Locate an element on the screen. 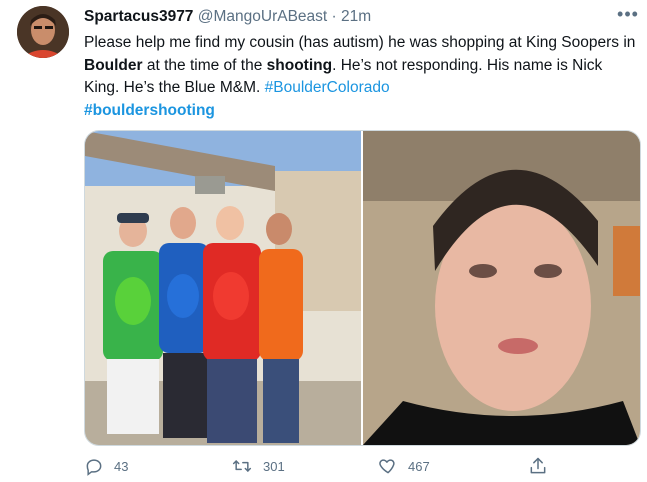 The height and width of the screenshot is (482, 647). retweet-button: 301 is located at coordinates (258, 466).